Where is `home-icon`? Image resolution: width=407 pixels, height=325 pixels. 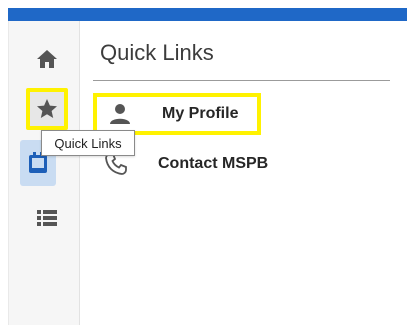
home-icon is located at coordinates (47, 59).